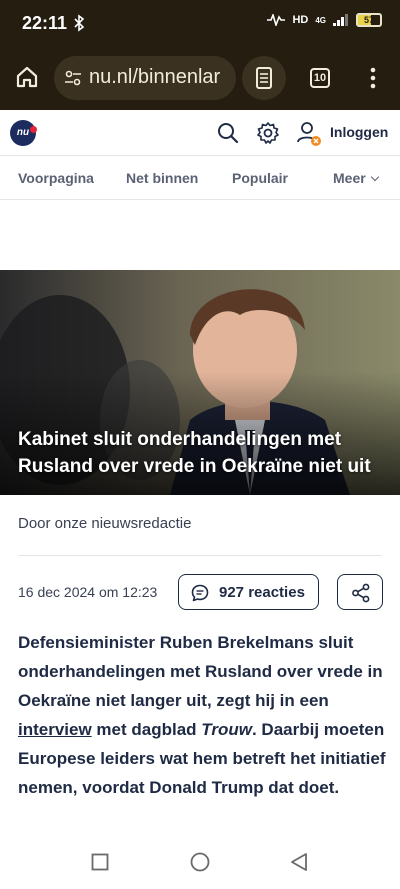  What do you see at coordinates (200, 593) in the screenshot?
I see `comment-icon` at bounding box center [200, 593].